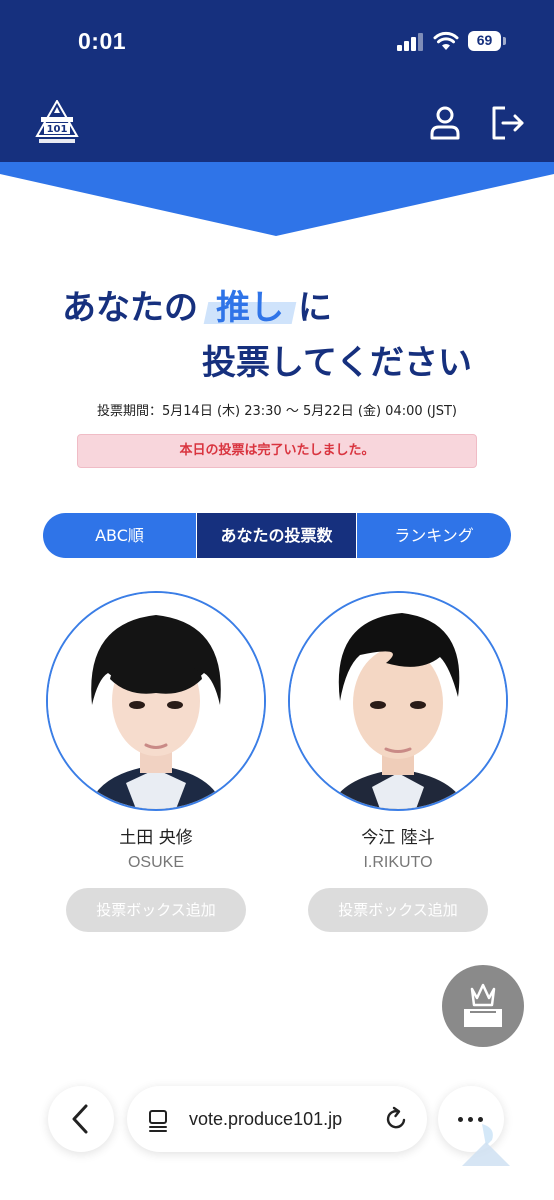 Image resolution: width=554 pixels, height=1200 pixels. What do you see at coordinates (446, 40) in the screenshot?
I see `wifi-icon` at bounding box center [446, 40].